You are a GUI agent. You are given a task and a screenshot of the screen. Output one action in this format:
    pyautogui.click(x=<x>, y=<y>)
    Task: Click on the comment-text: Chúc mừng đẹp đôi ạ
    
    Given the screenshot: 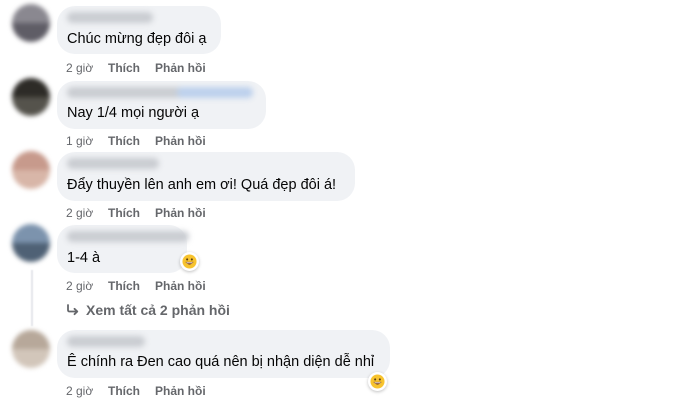 What is the action you would take?
    pyautogui.click(x=137, y=39)
    